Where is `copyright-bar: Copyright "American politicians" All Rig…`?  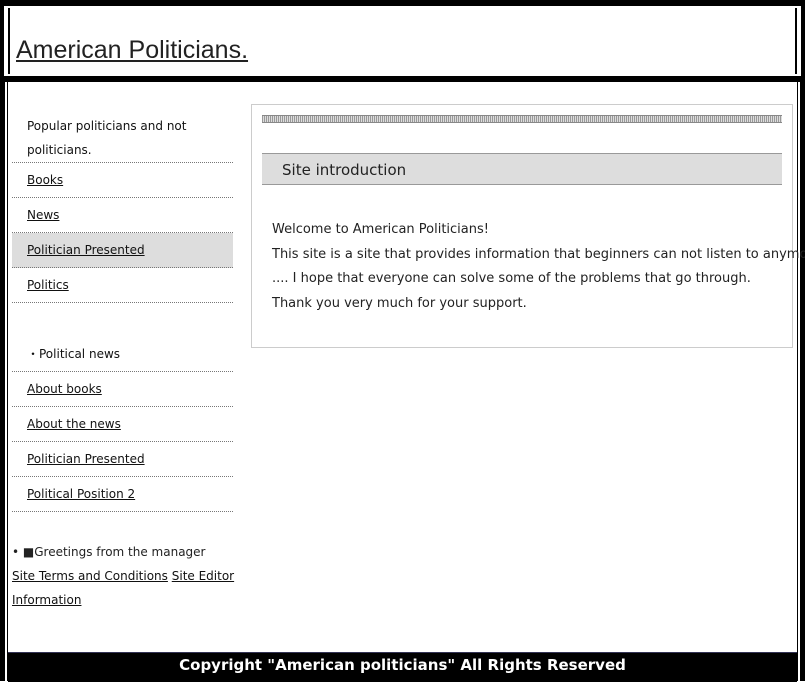 copyright-bar: Copyright "American politicians" All Rig… is located at coordinates (402, 667).